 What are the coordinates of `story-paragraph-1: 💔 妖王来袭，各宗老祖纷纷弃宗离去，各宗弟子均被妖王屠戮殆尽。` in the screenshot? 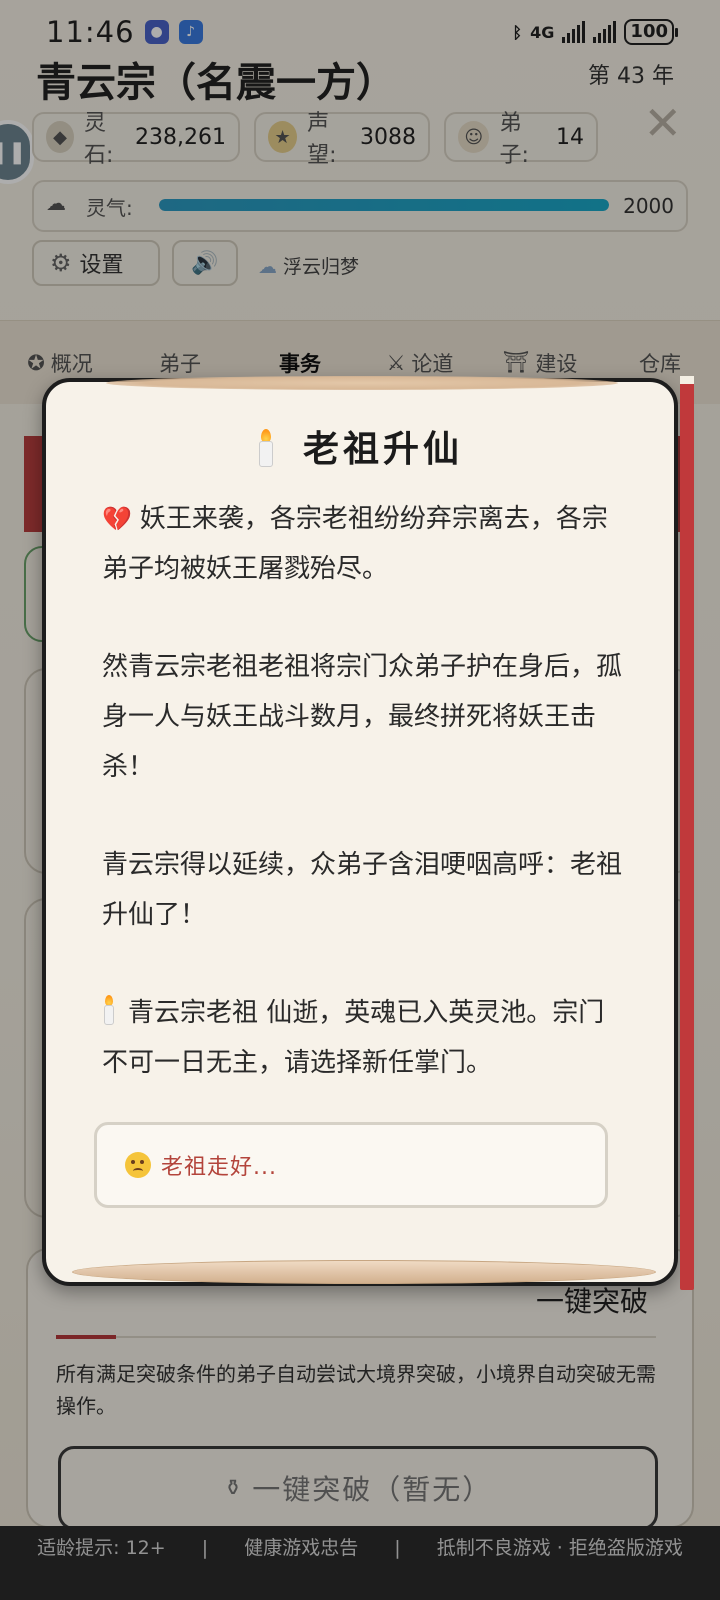 It's located at (362, 544).